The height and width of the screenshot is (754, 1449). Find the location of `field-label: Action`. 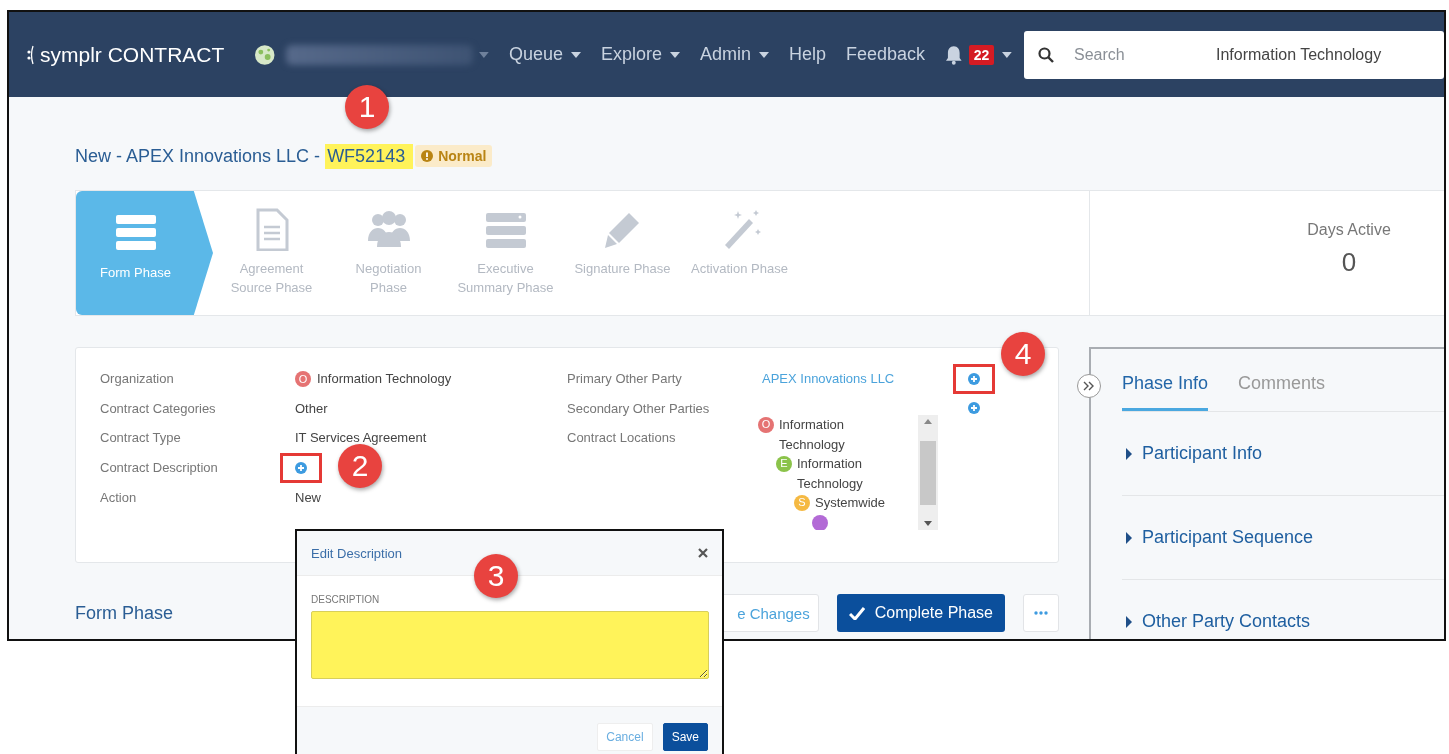

field-label: Action is located at coordinates (119, 497).